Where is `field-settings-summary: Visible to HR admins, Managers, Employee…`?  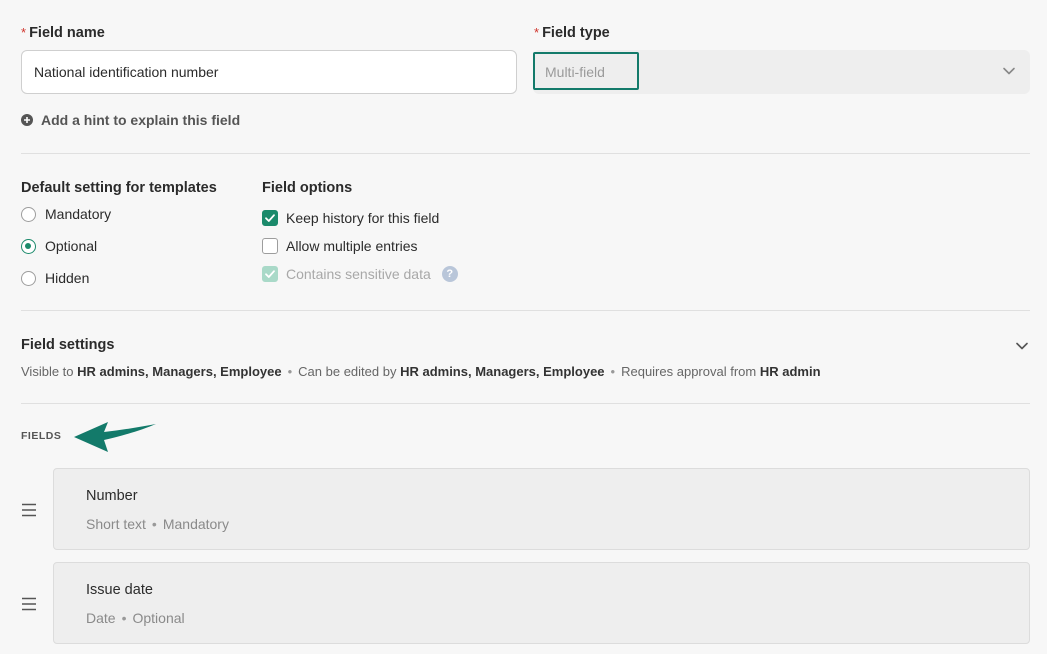
field-settings-summary: Visible to HR admins, Managers, Employee… is located at coordinates (421, 371).